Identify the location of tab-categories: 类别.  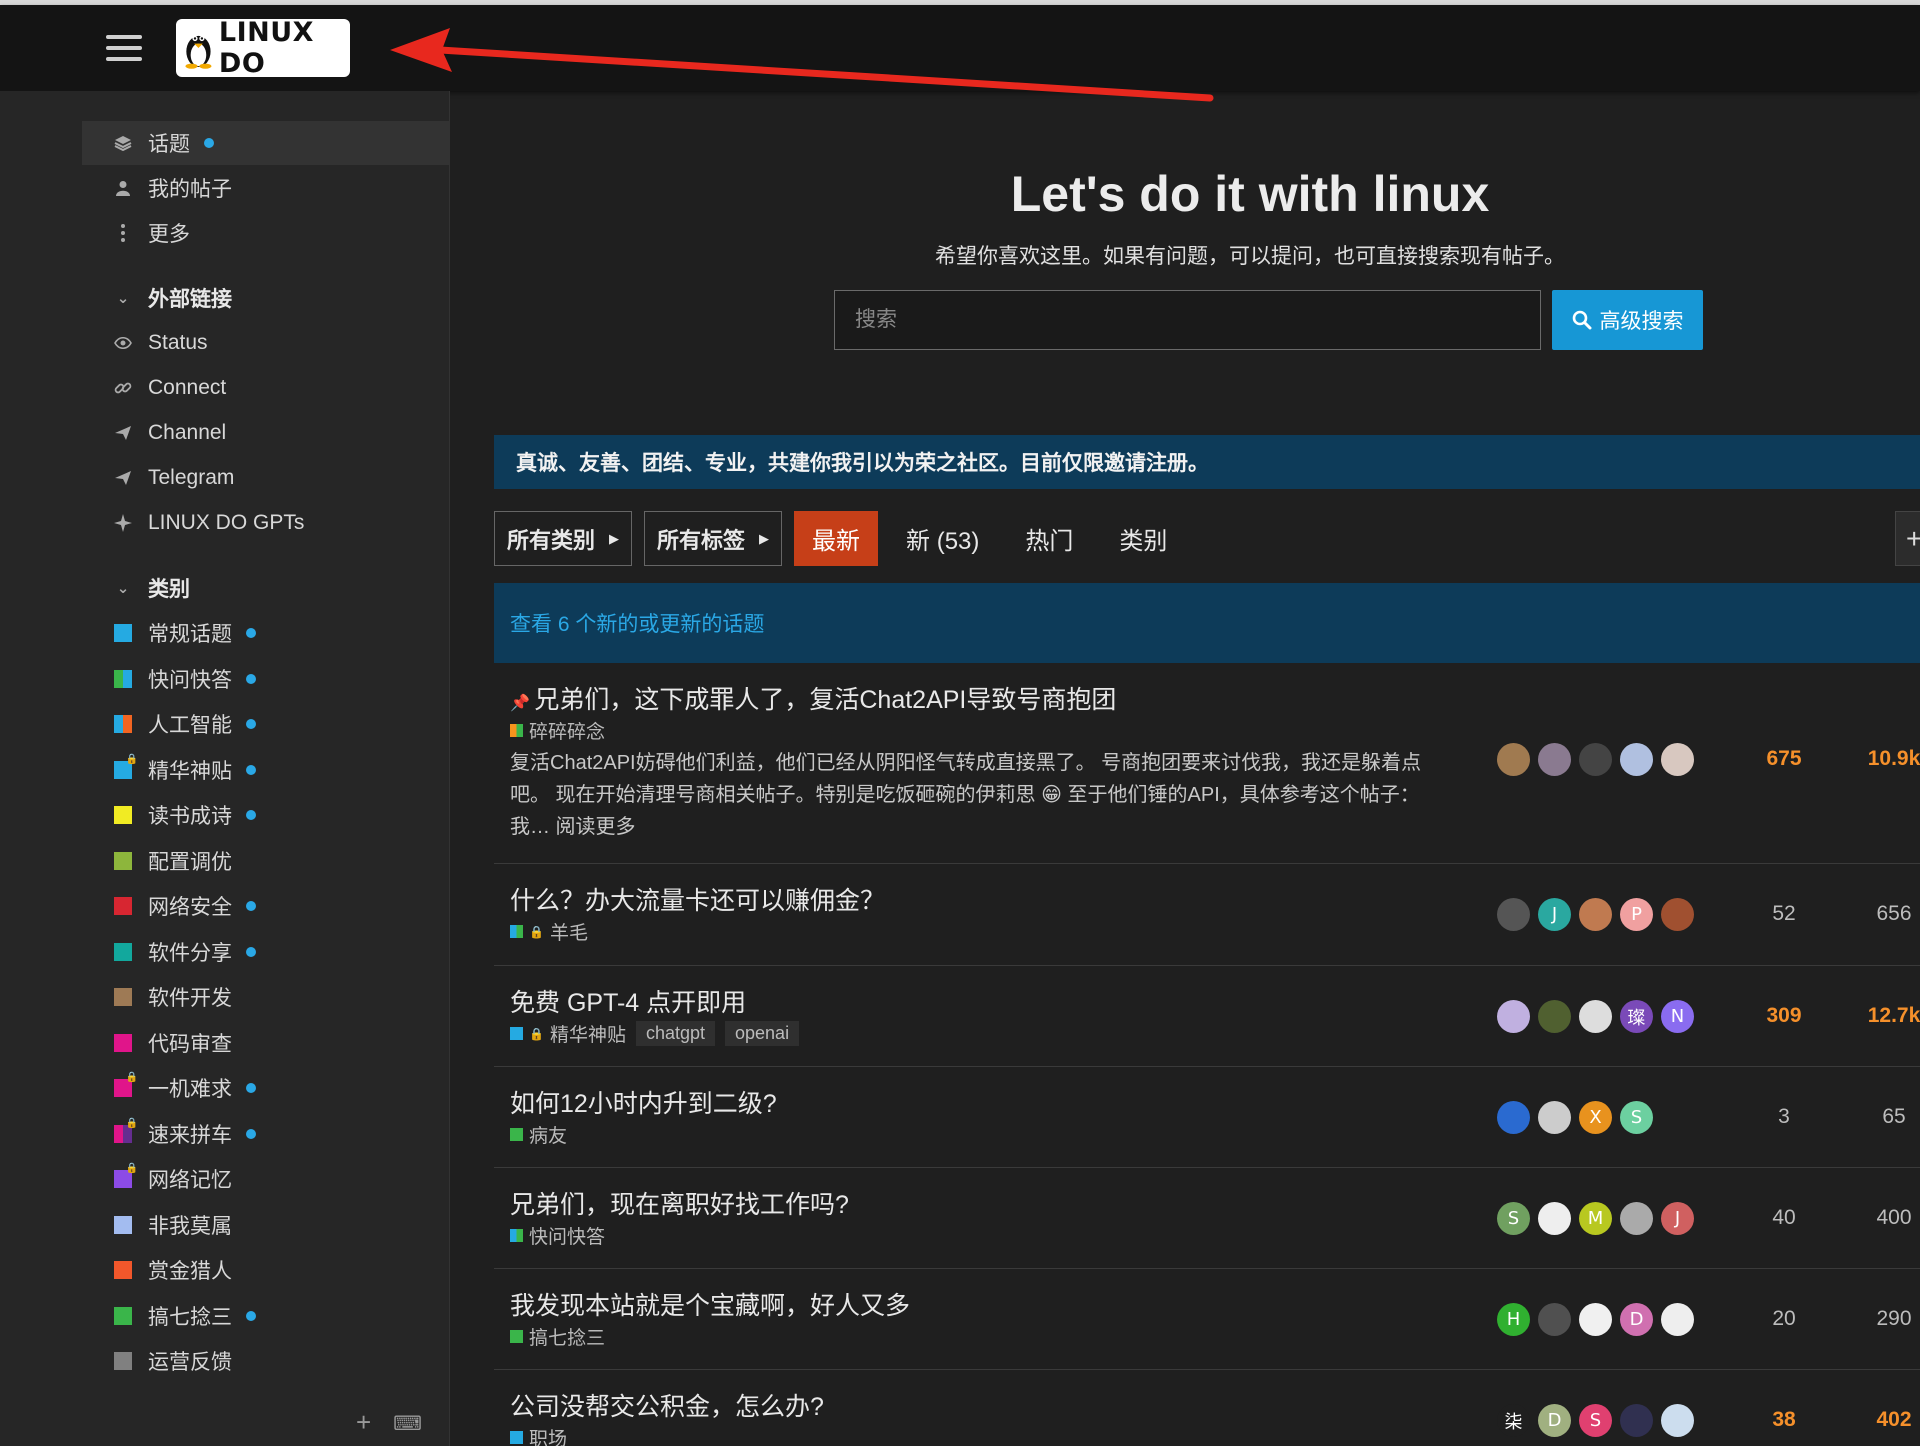
(1143, 538).